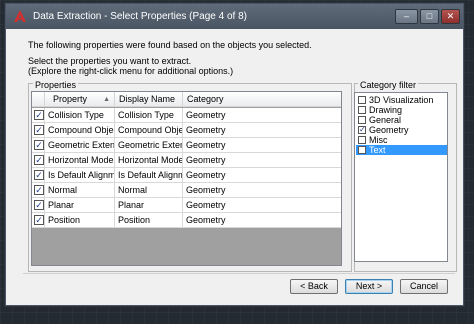  Describe the element at coordinates (70, 99) in the screenshot. I see `header-property-label: Property` at that location.